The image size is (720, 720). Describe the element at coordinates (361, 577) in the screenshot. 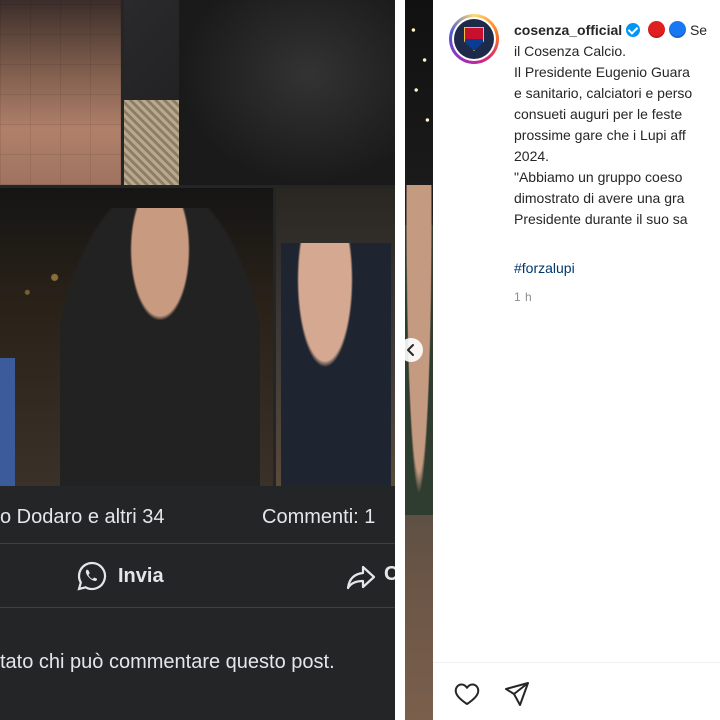

I see `share-forward-icon` at that location.